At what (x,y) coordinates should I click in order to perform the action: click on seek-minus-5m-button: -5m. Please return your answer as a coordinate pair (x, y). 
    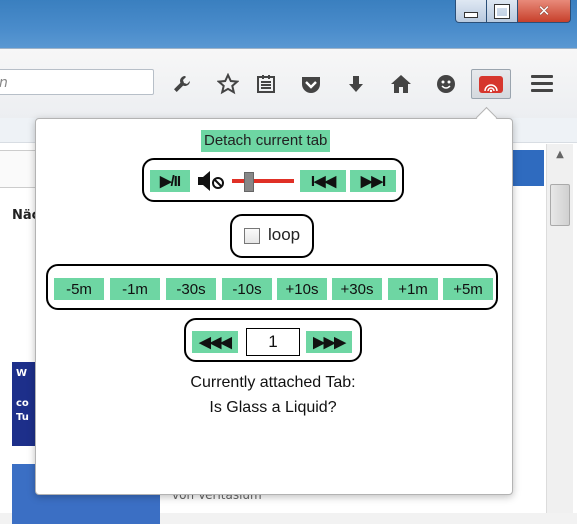
    Looking at the image, I should click on (79, 289).